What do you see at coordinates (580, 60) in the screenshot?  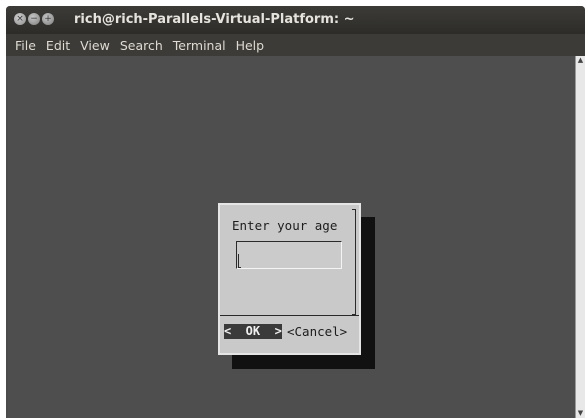 I see `scroll-up-icon: ▲` at bounding box center [580, 60].